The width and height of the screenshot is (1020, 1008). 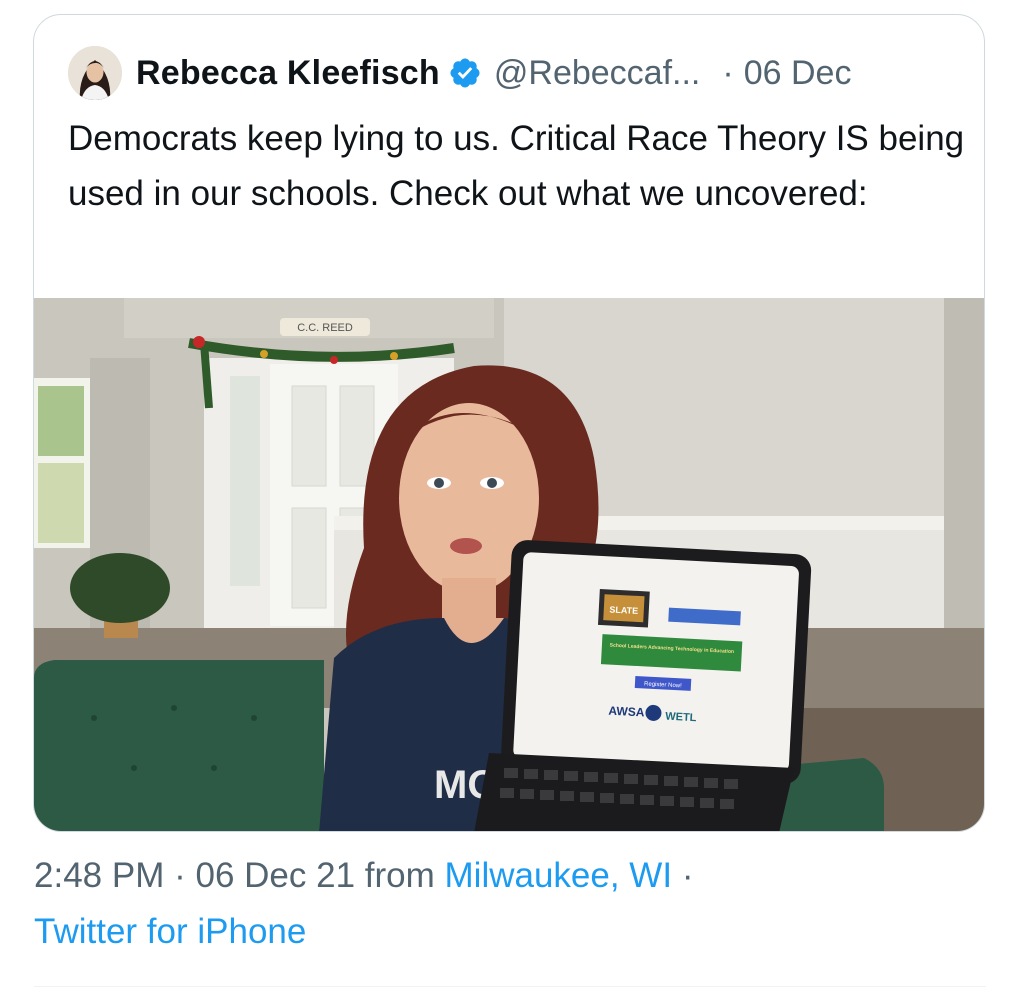 I want to click on tablet-logo-wetl: WETL, so click(x=681, y=718).